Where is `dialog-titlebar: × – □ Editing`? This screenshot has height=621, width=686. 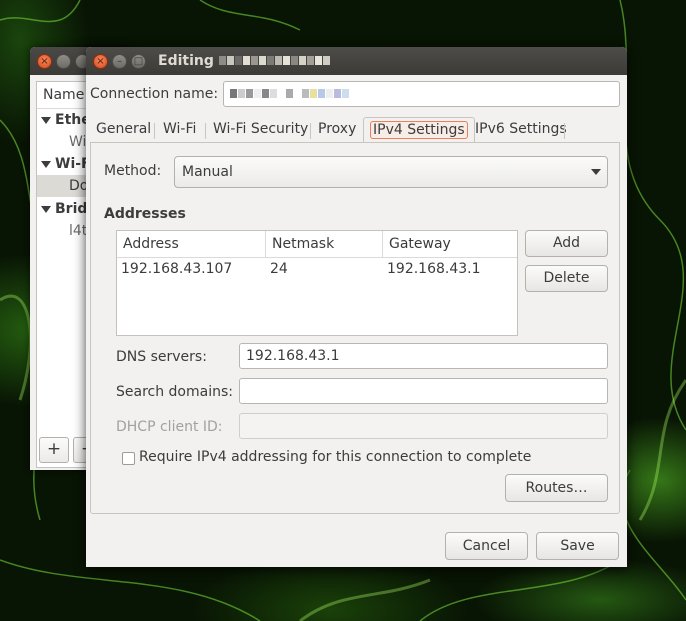
dialog-titlebar: × – □ Editing is located at coordinates (356, 61).